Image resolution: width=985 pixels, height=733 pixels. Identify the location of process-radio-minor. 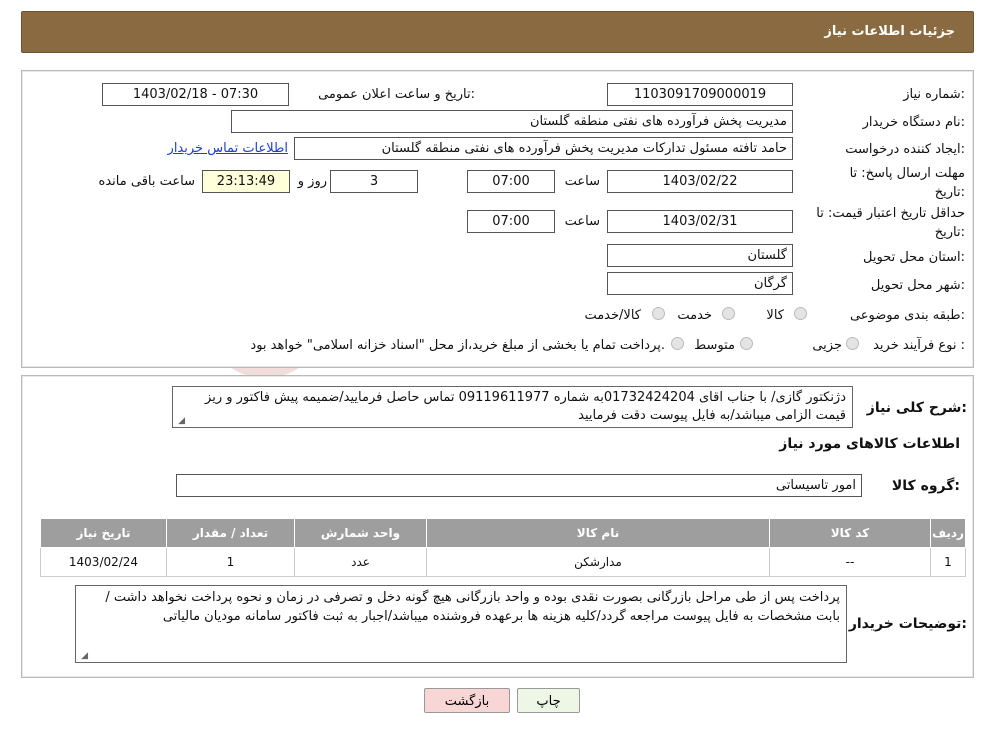
(852, 343).